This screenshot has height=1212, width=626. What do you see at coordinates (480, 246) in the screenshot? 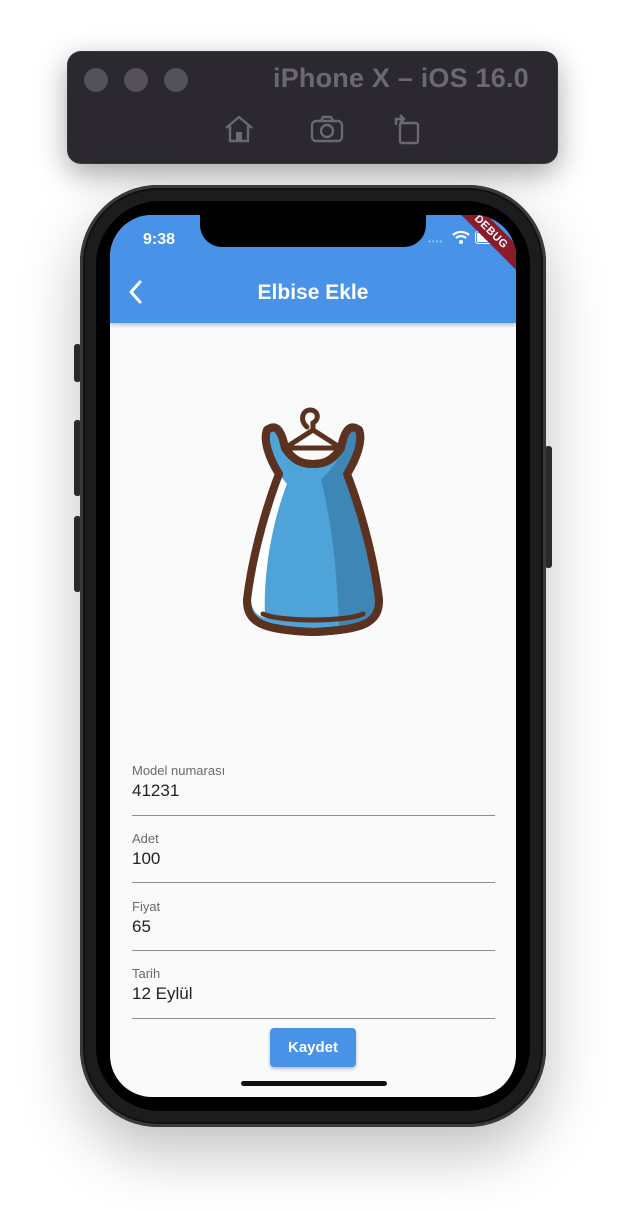
I see `debug-banner: DEBUG` at bounding box center [480, 246].